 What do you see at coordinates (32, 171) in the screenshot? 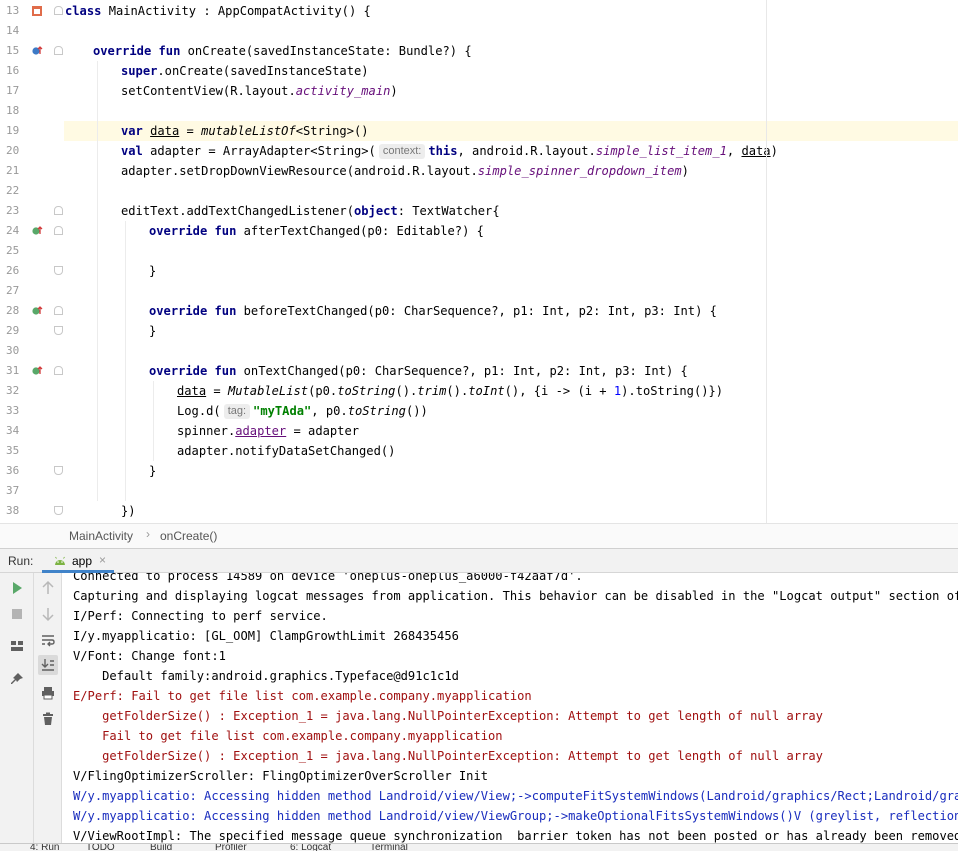
I see `gutter-row: 21` at bounding box center [32, 171].